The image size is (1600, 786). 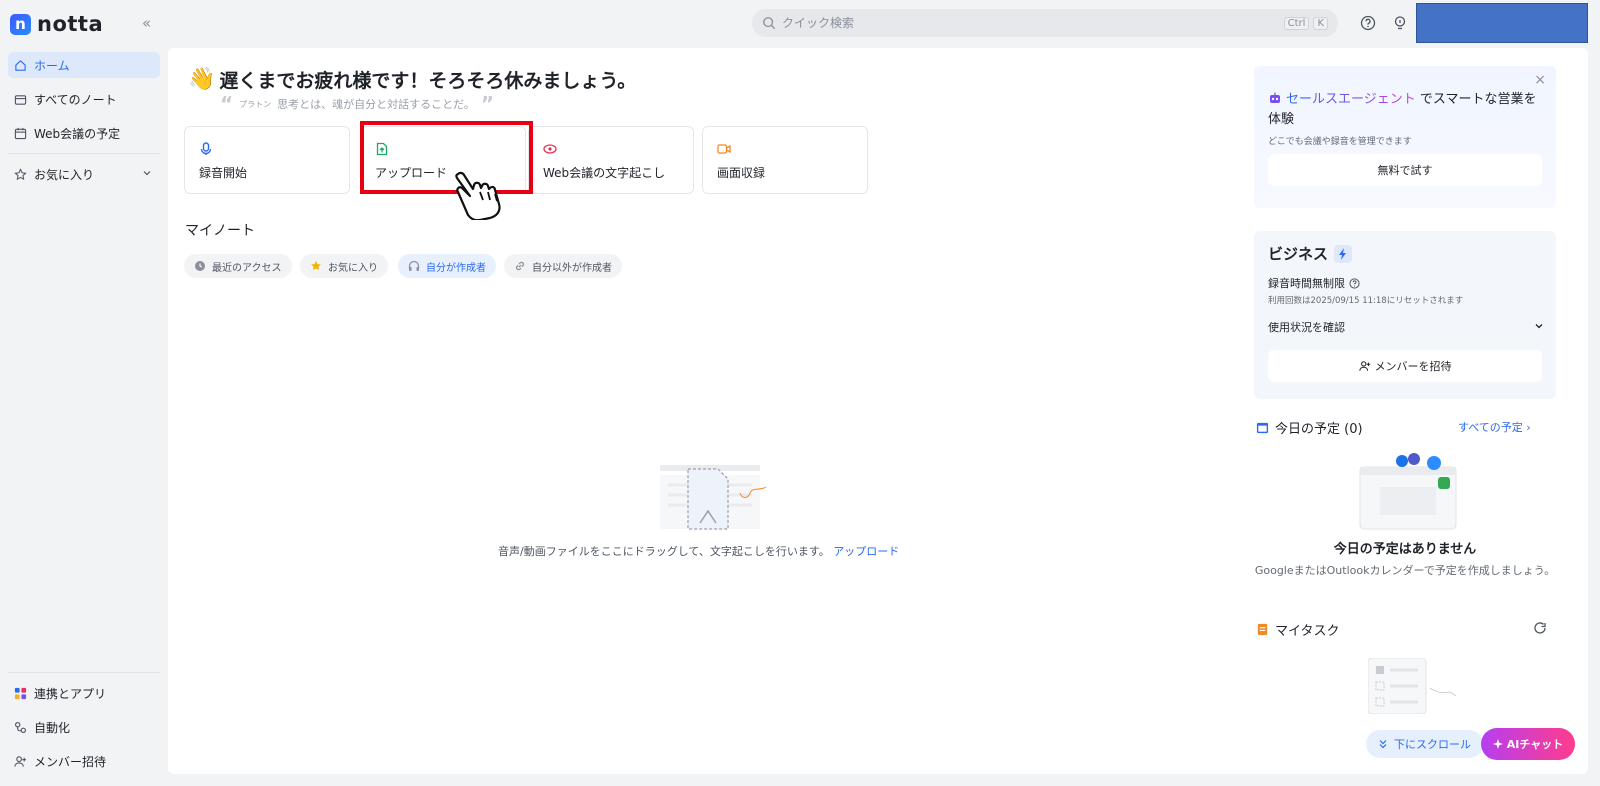 What do you see at coordinates (1406, 110) in the screenshot?
I see `promo-title: セールスエージェント でスマートな営業を体験` at bounding box center [1406, 110].